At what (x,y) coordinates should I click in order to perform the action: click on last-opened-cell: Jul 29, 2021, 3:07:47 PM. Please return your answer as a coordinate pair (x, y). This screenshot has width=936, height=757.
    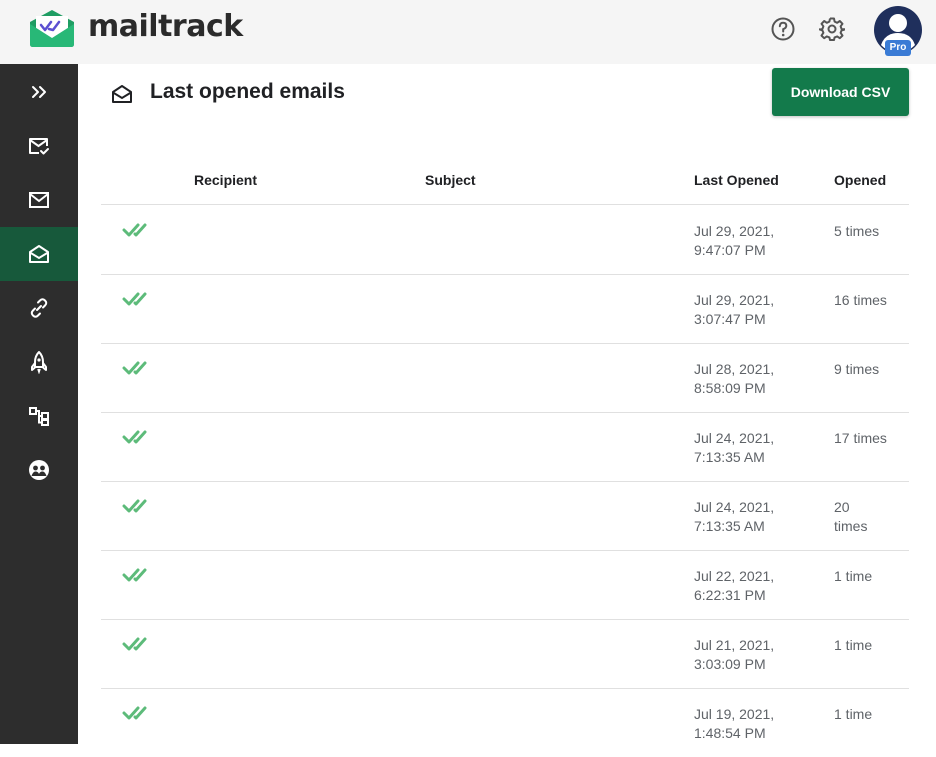
    Looking at the image, I should click on (734, 309).